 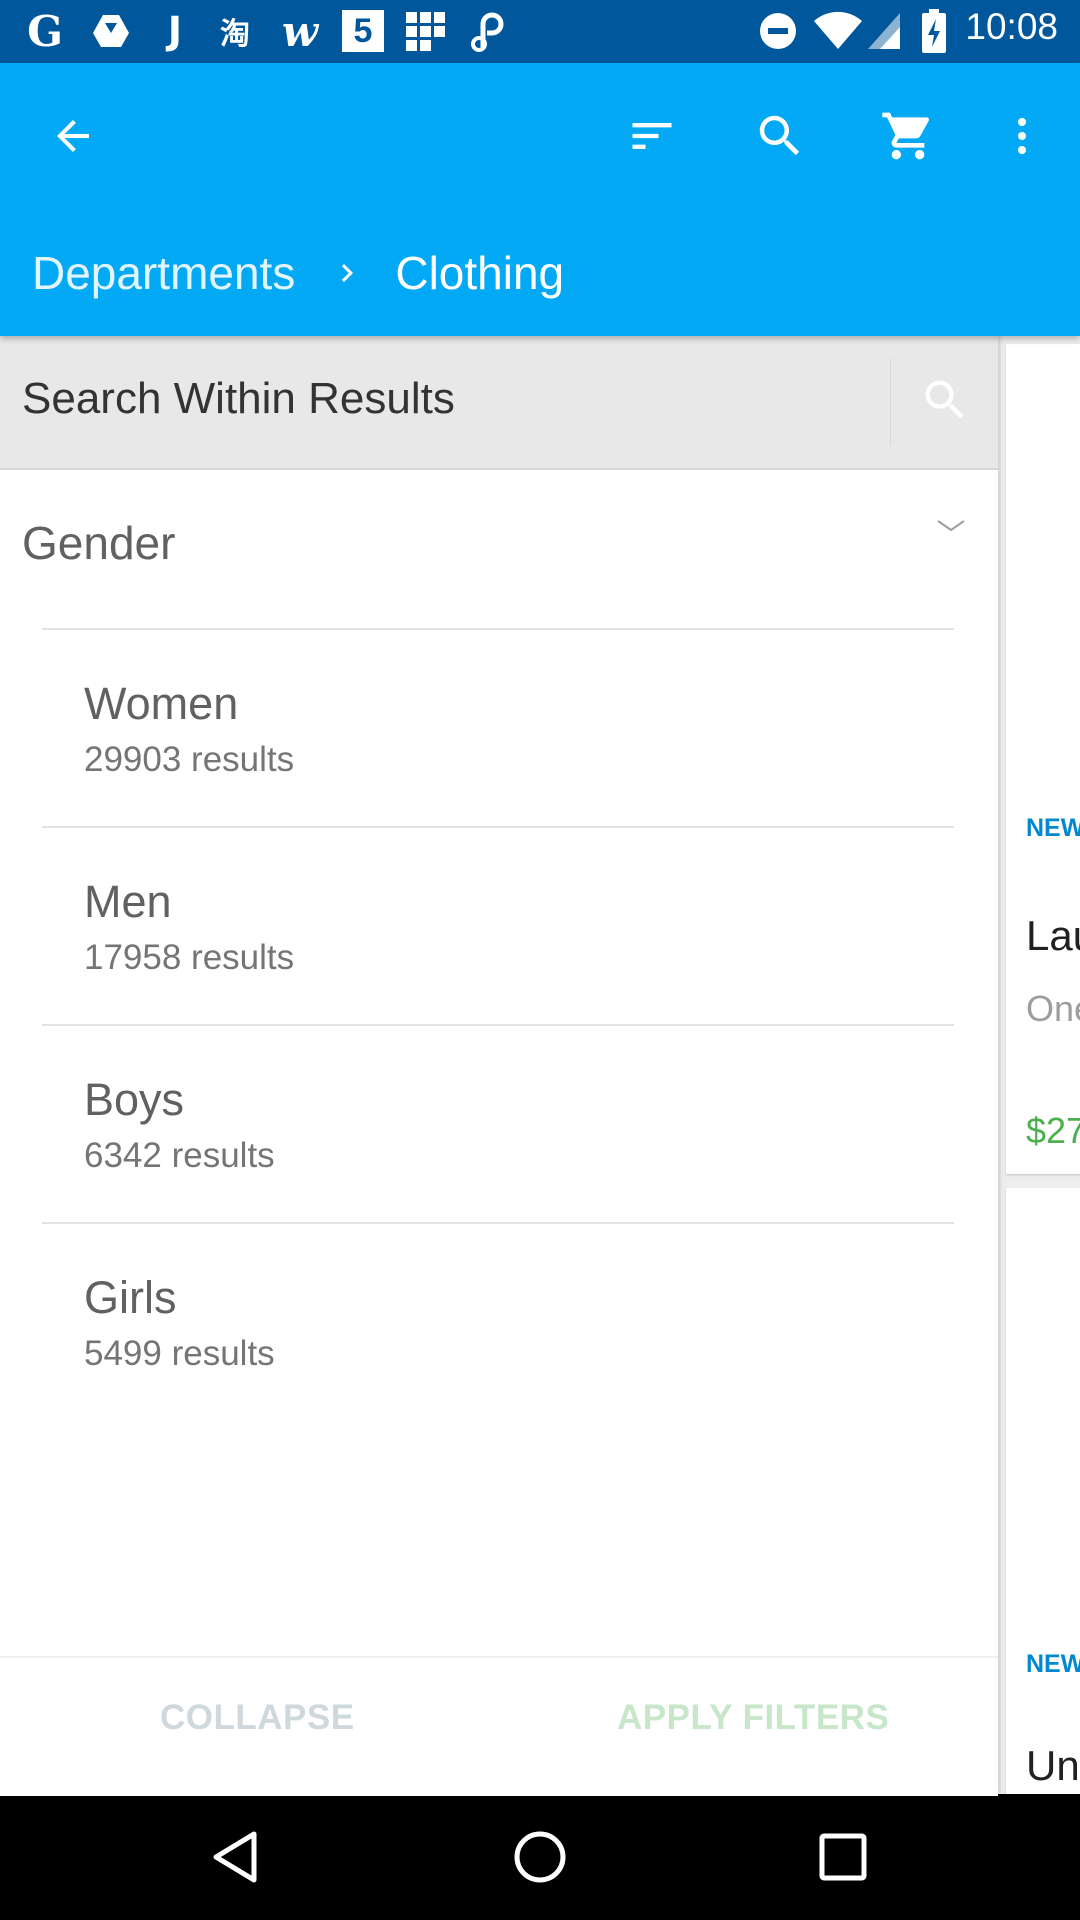 I want to click on option-count: 6342 results, so click(x=179, y=1155).